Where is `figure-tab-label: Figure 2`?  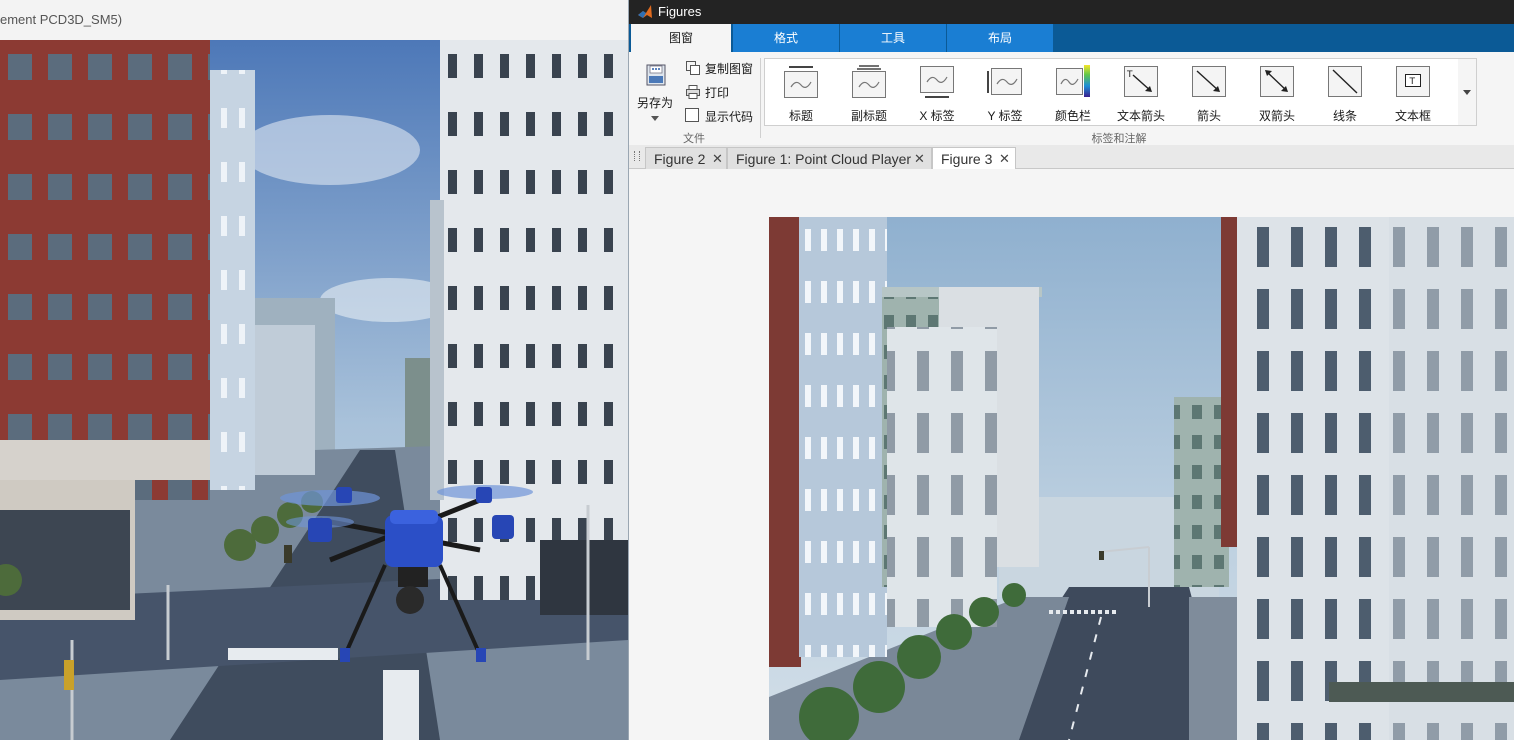
figure-tab-label: Figure 2 is located at coordinates (680, 159).